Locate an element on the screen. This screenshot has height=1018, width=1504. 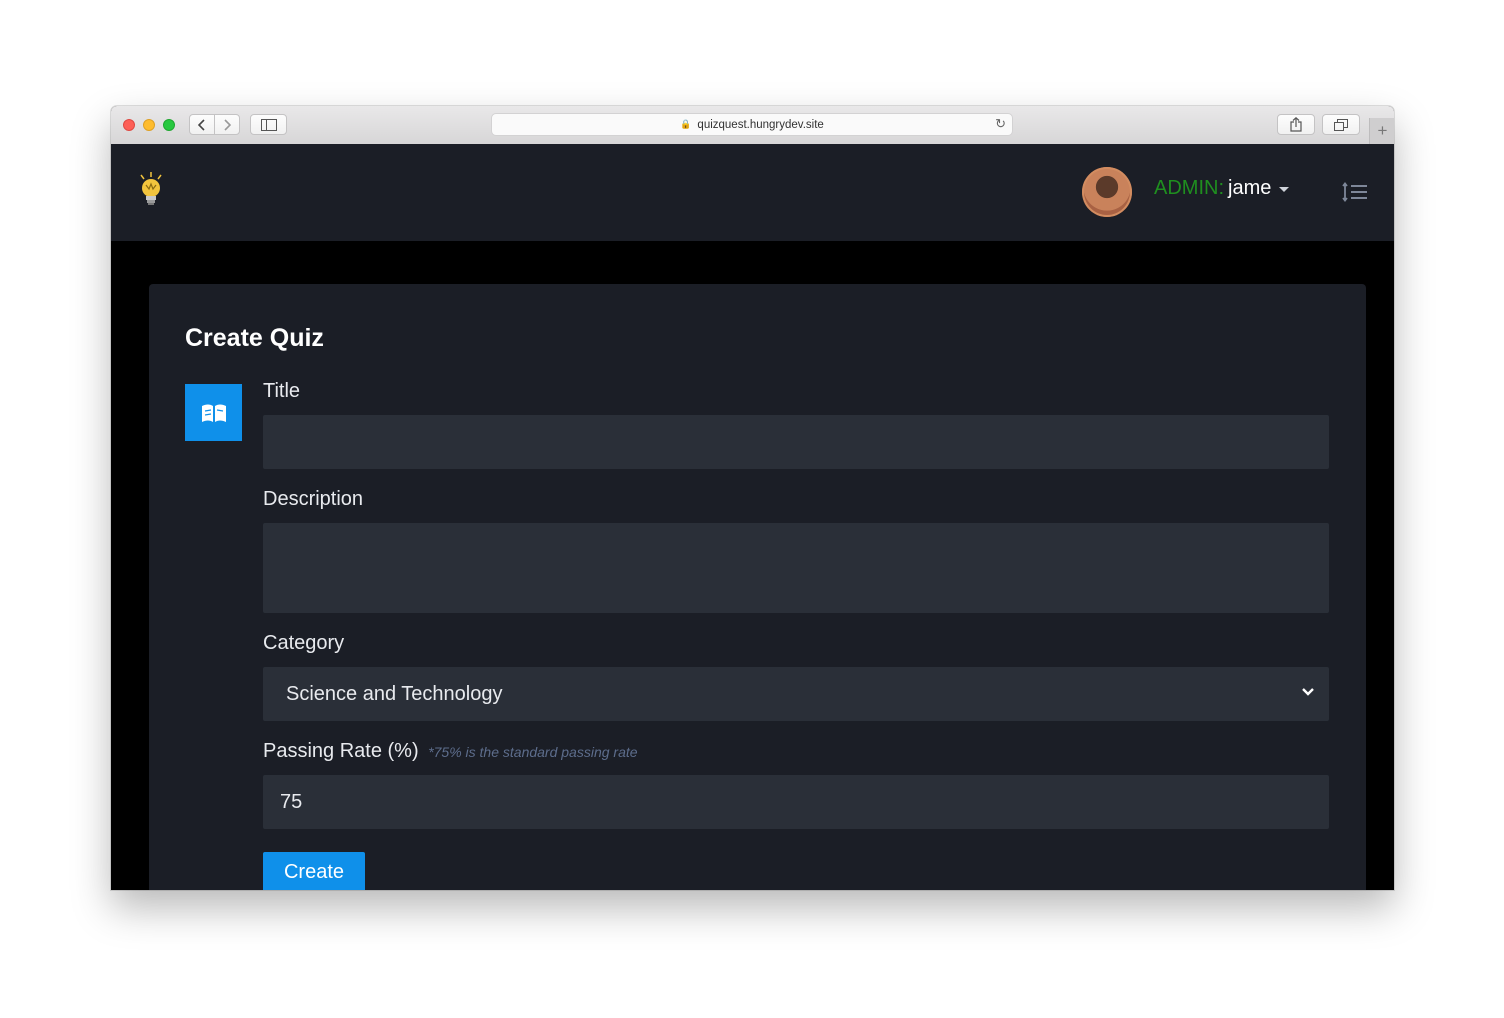
forward-button is located at coordinates (227, 124).